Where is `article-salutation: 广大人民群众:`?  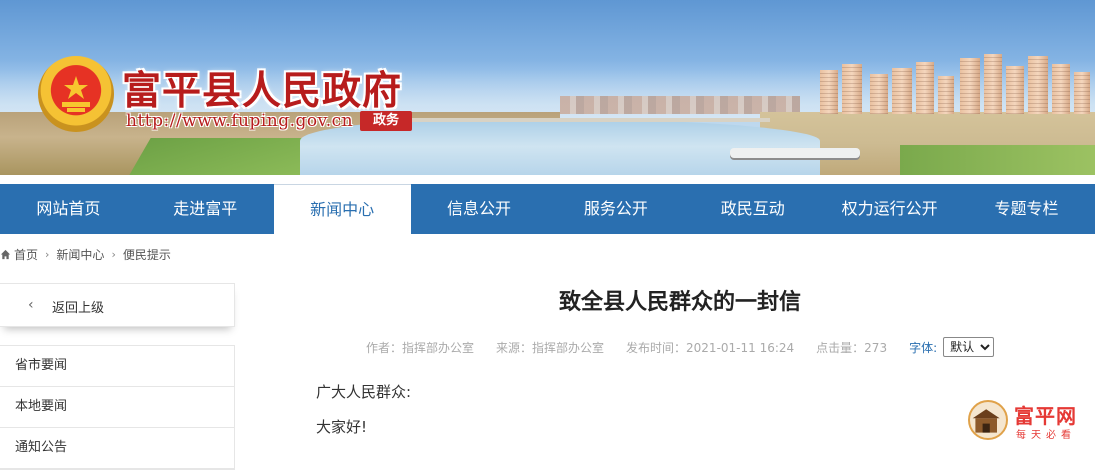 article-salutation: 广大人民群众: is located at coordinates (364, 392).